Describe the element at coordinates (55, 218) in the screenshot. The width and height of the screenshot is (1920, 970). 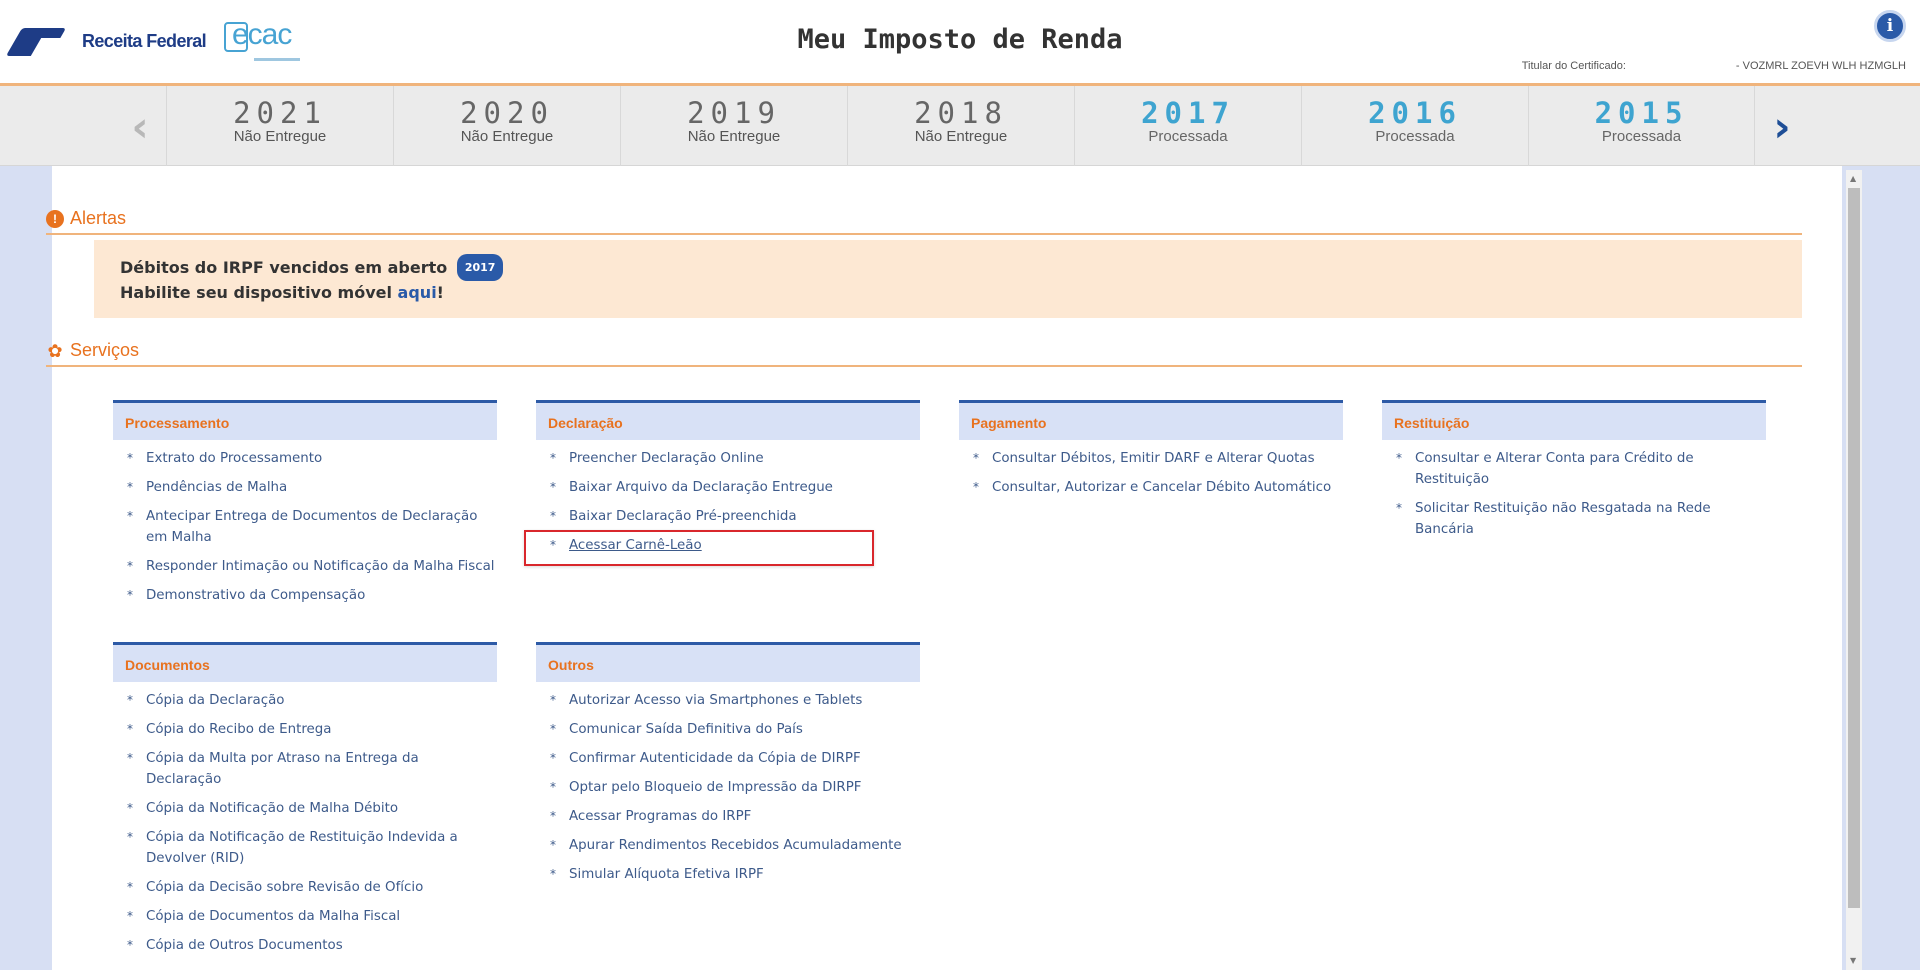
I see `alert-icon: !` at that location.